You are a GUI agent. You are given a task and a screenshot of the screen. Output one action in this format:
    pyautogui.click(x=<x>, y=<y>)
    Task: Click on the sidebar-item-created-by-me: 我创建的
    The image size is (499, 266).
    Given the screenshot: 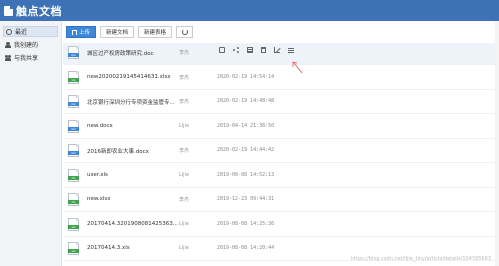 What is the action you would take?
    pyautogui.click(x=30, y=44)
    